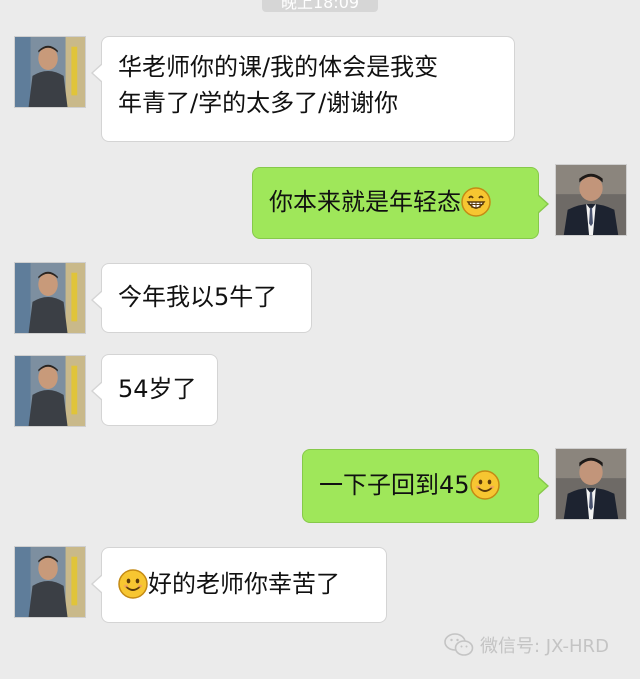  I want to click on message-bubble-received: 54岁了, so click(154, 390).